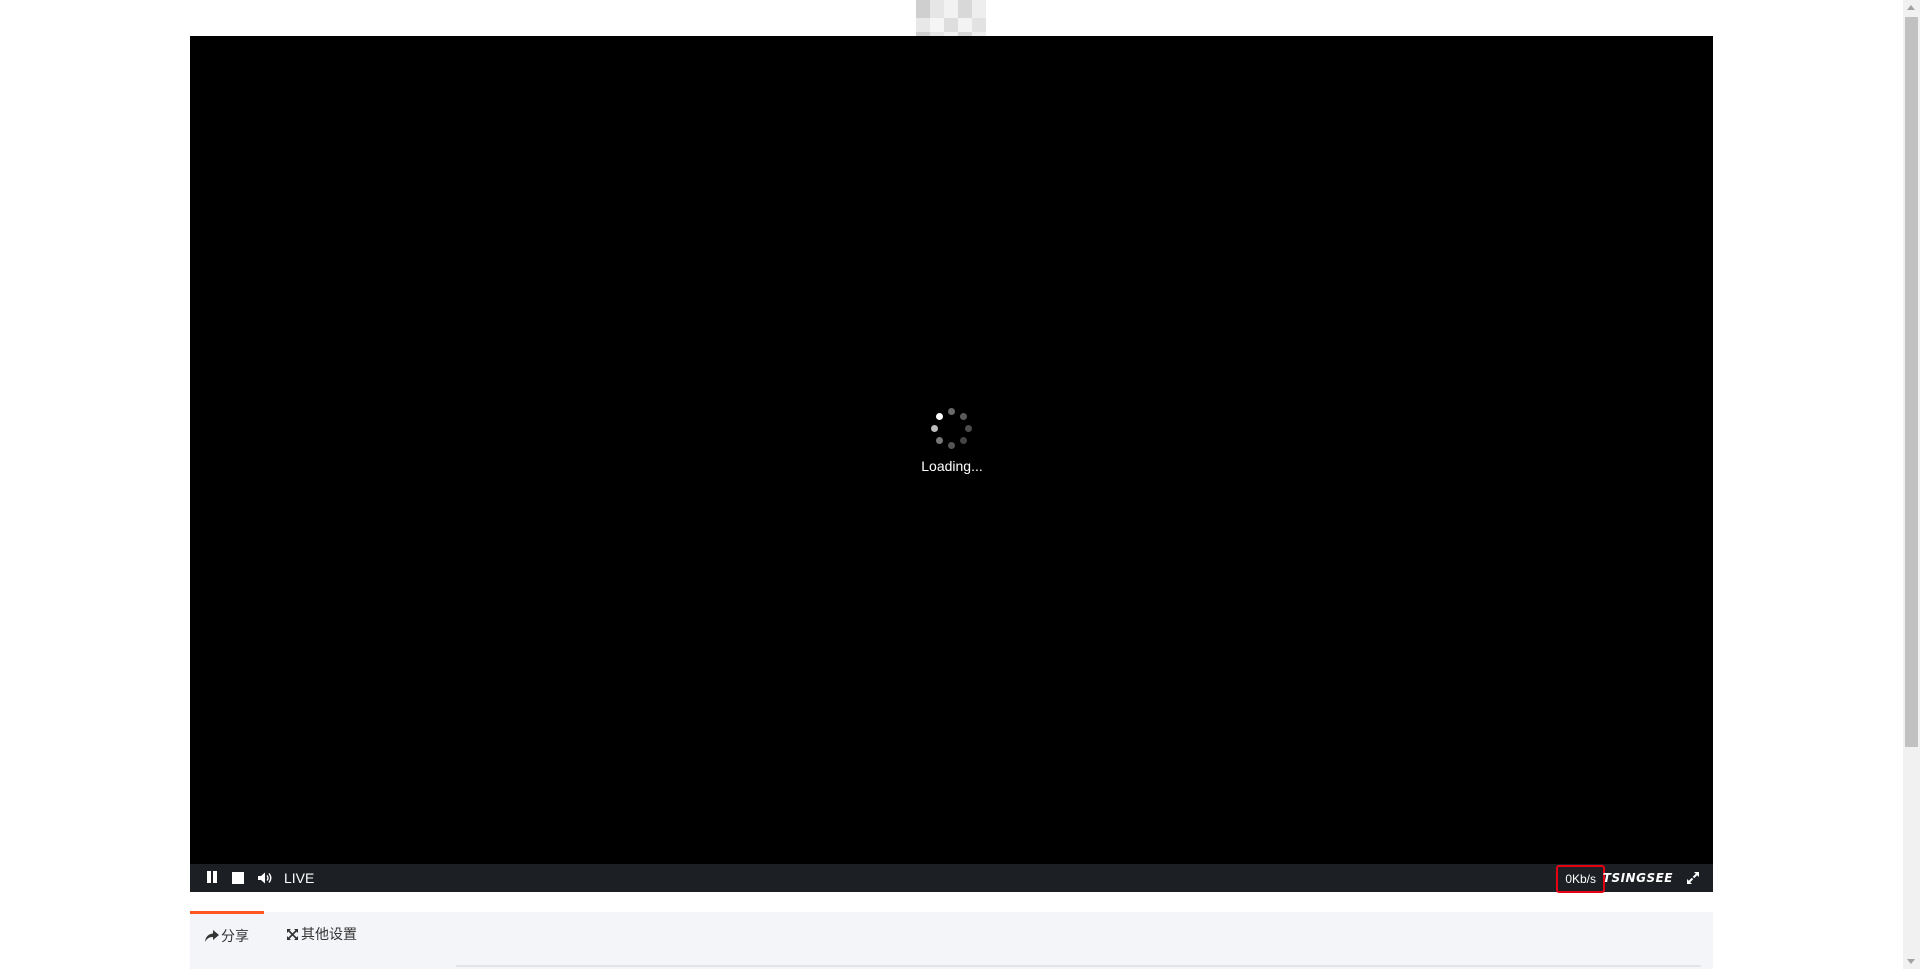 The height and width of the screenshot is (969, 1920). I want to click on bitrate-indicator: 0Kb/s, so click(1580, 879).